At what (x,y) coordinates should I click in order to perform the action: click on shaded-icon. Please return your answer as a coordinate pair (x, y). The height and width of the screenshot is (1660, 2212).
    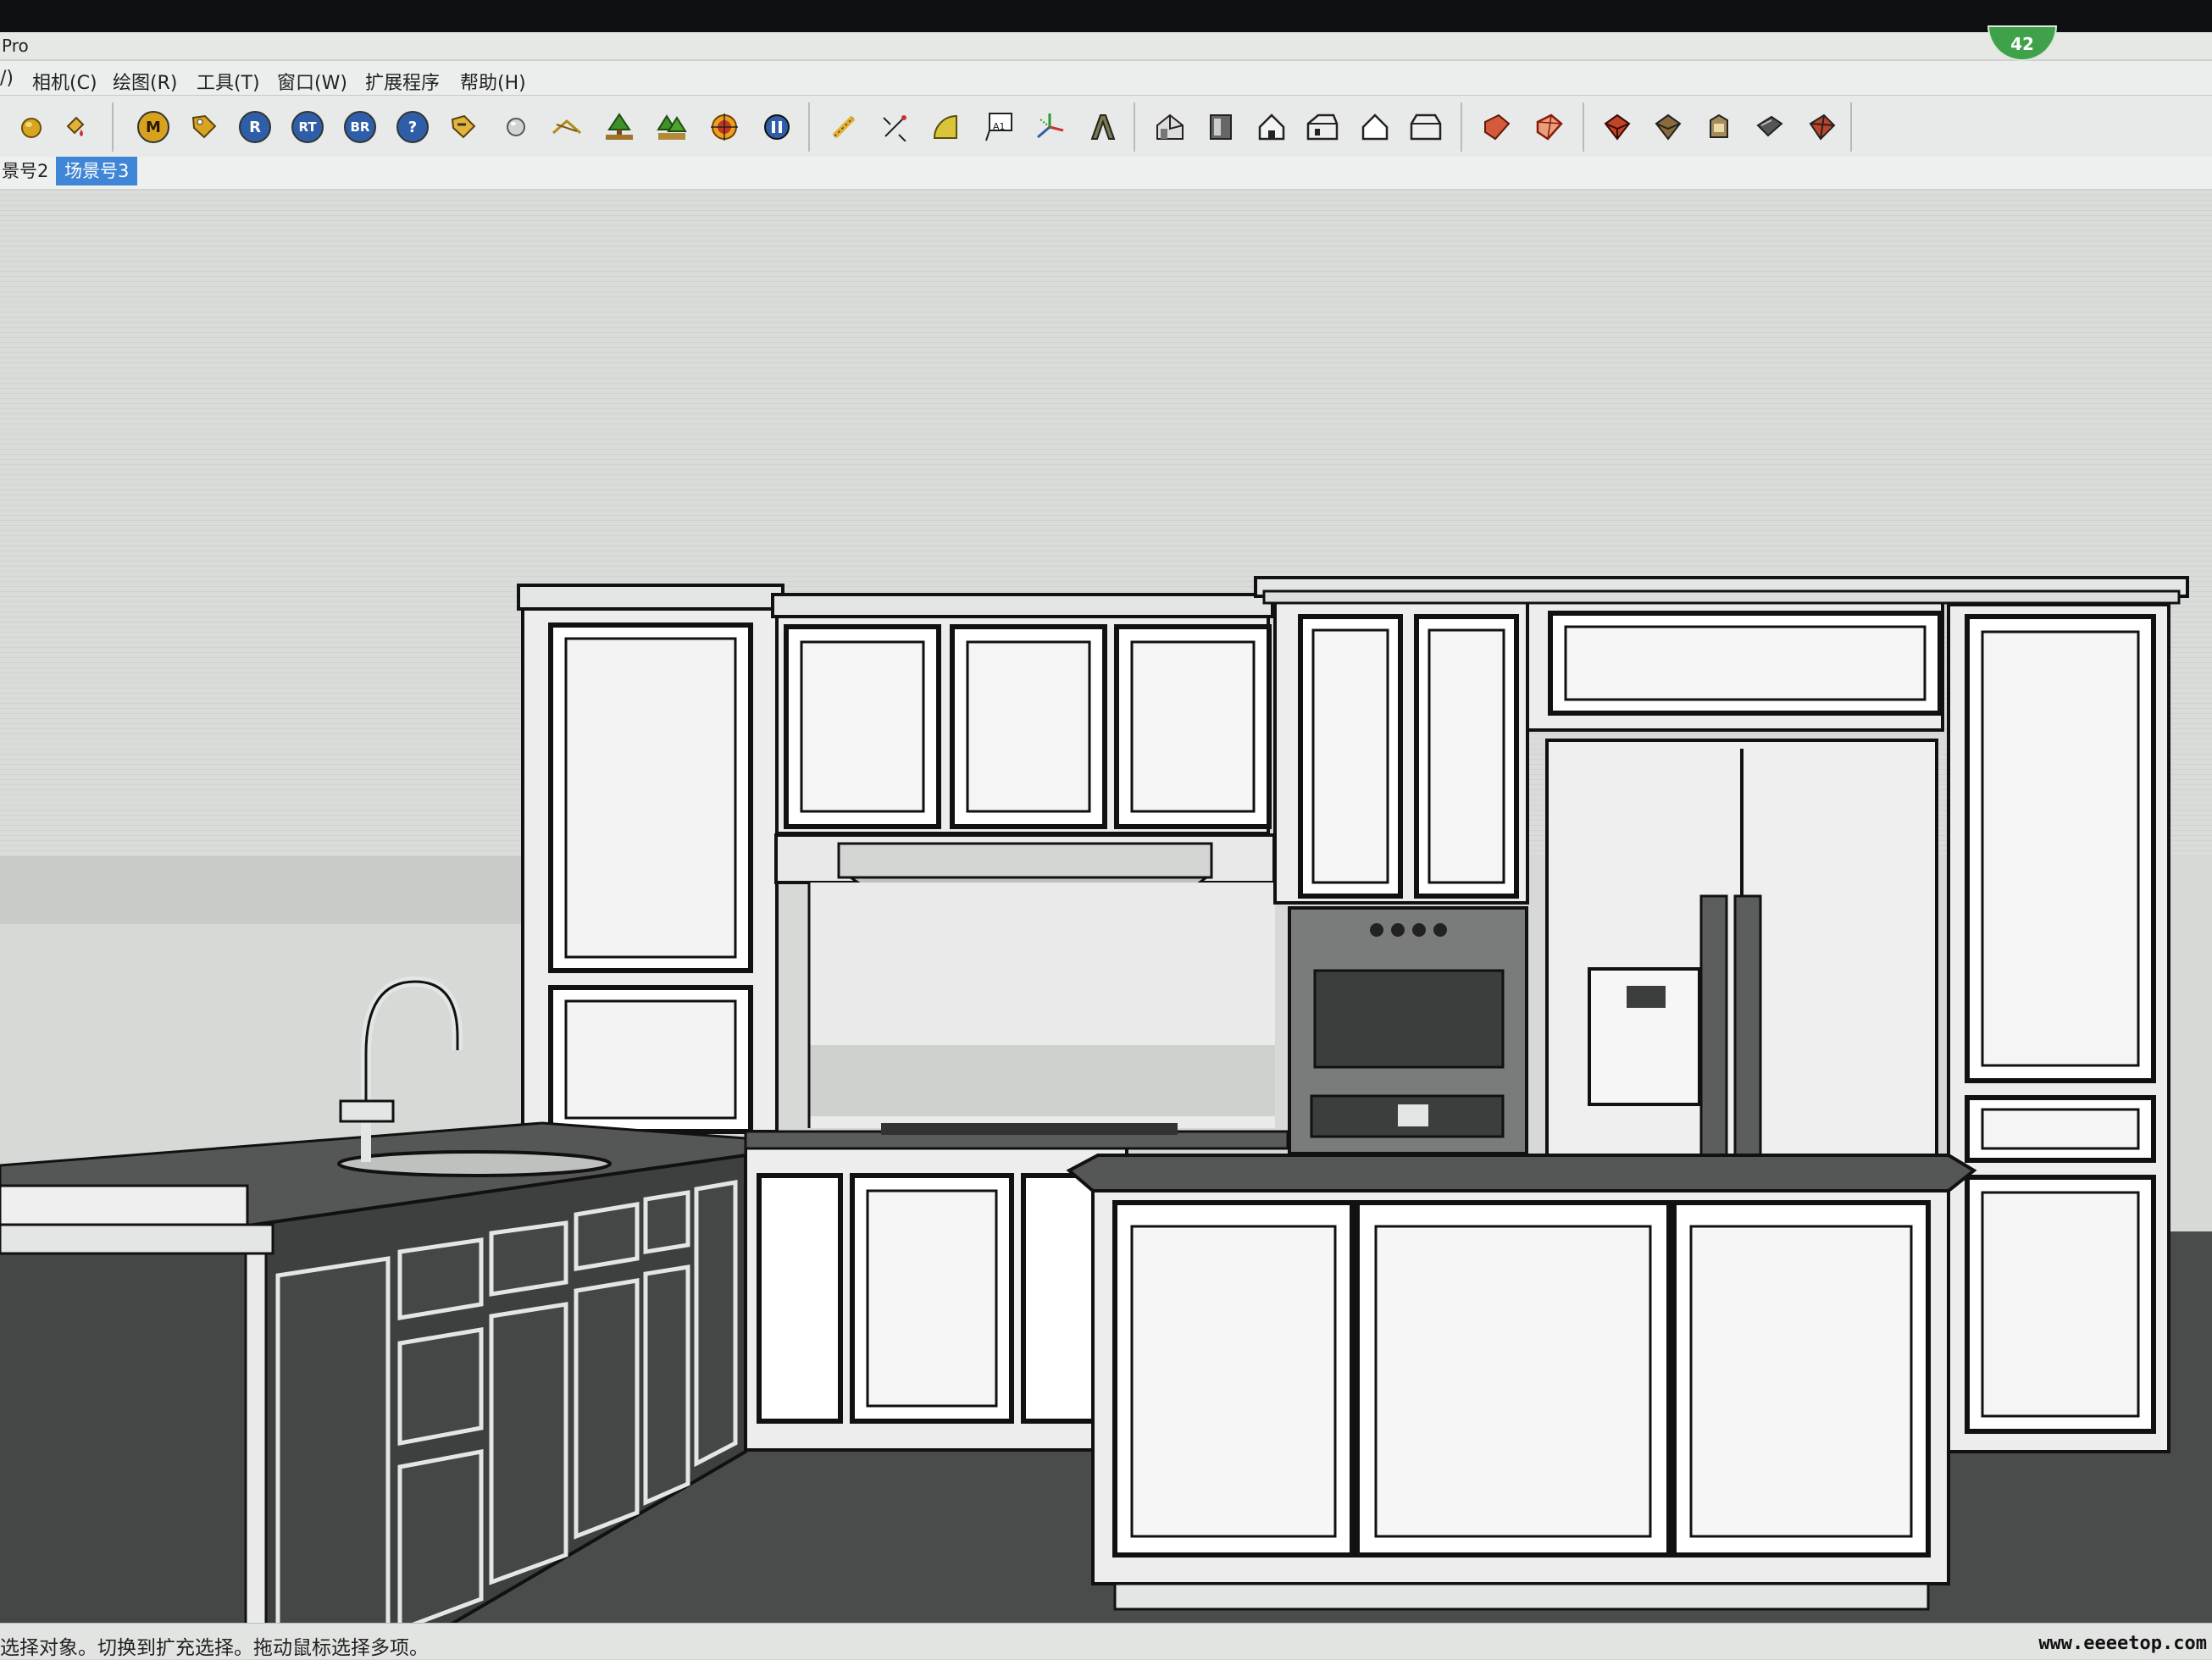
    Looking at the image, I should click on (1668, 127).